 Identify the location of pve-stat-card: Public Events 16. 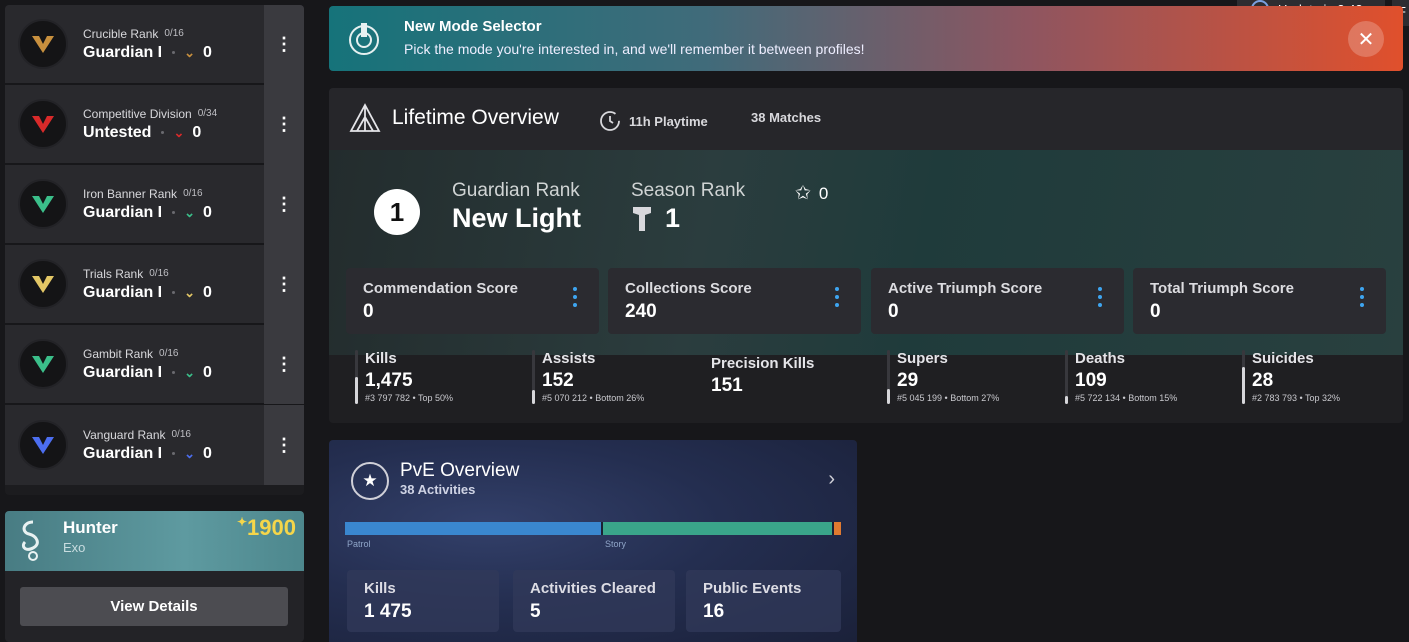
(763, 601).